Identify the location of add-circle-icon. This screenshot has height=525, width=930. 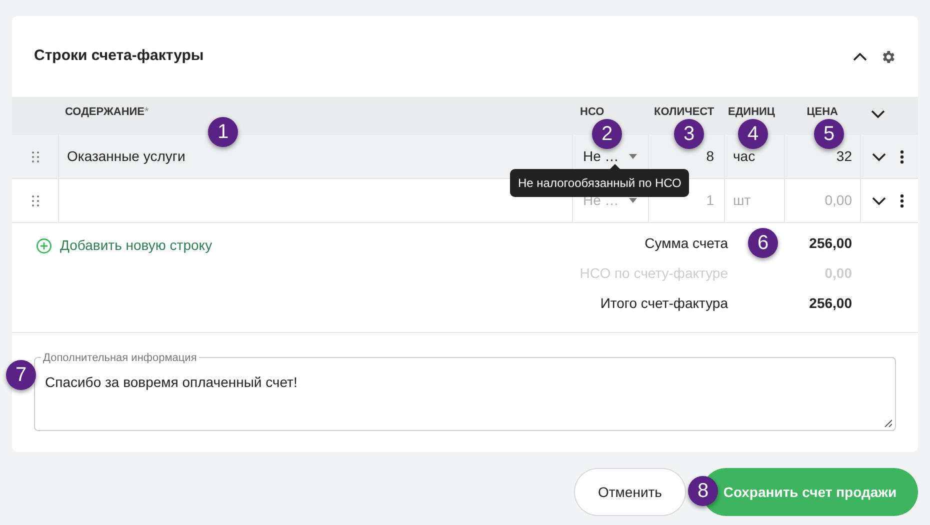
(44, 246).